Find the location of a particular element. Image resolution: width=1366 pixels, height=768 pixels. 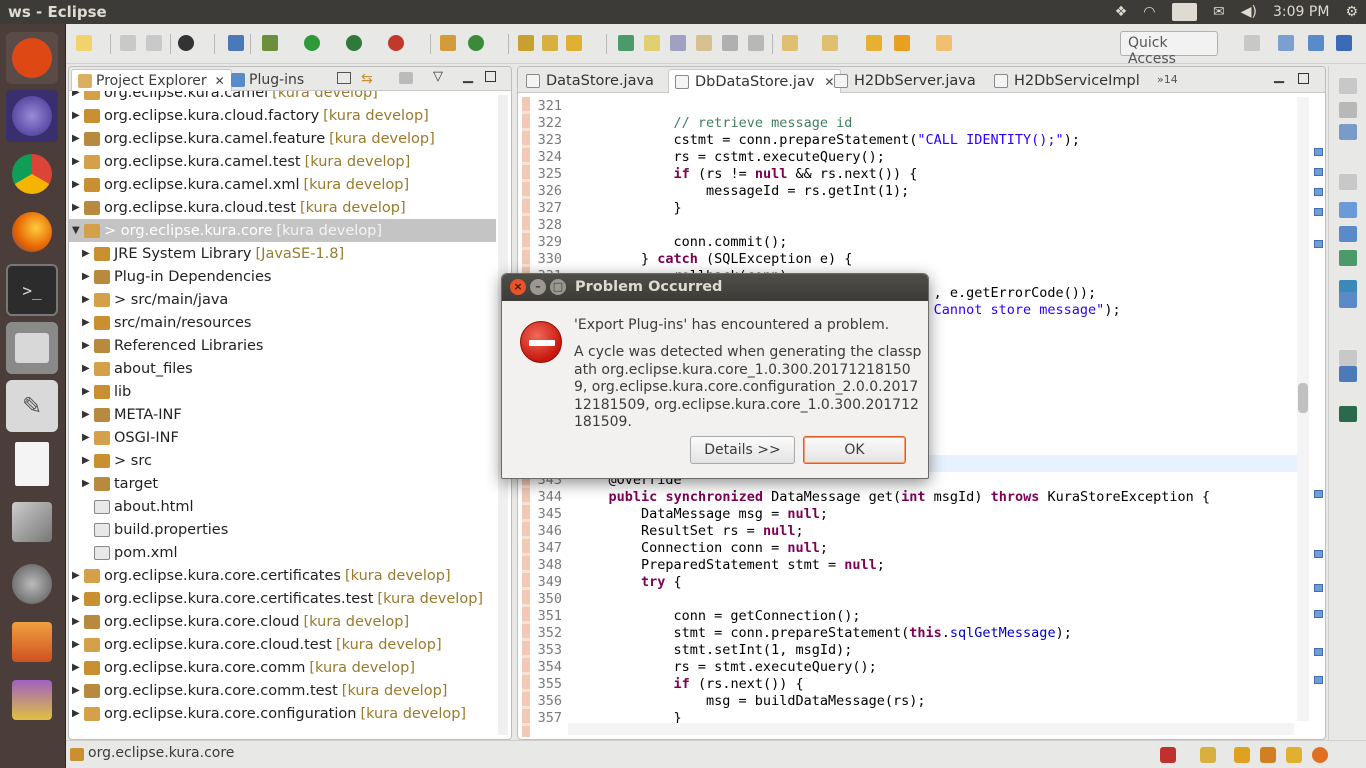

annotation-next-icon is located at coordinates (626, 43).